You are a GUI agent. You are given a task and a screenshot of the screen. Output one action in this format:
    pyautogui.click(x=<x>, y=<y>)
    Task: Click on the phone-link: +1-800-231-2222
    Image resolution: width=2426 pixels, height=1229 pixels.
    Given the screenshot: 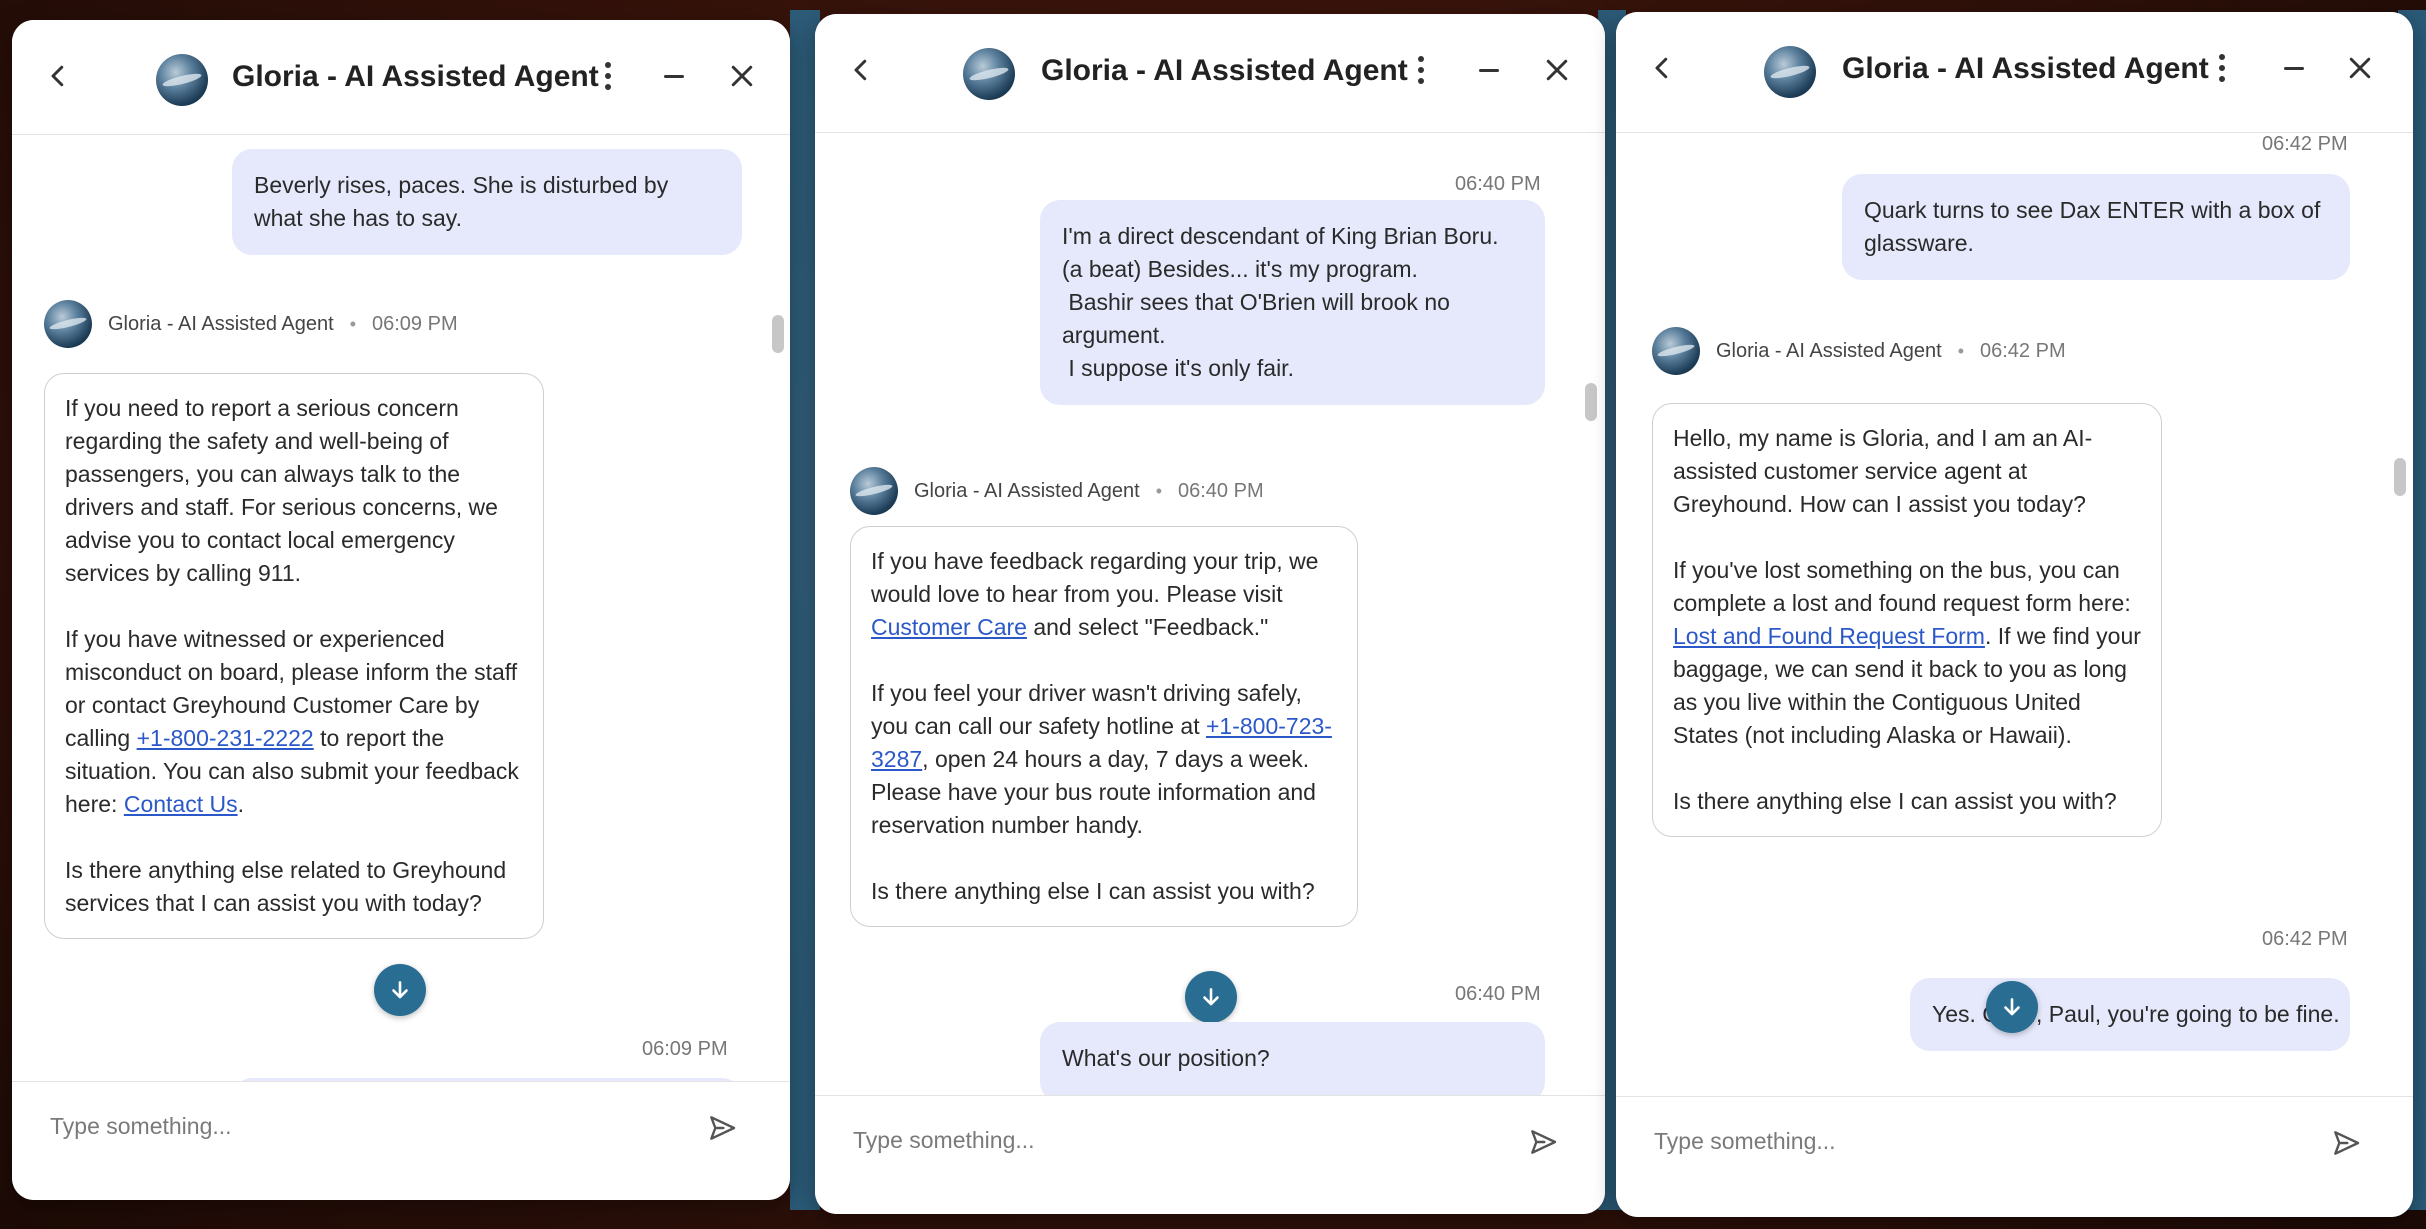 What is the action you would take?
    pyautogui.click(x=225, y=738)
    